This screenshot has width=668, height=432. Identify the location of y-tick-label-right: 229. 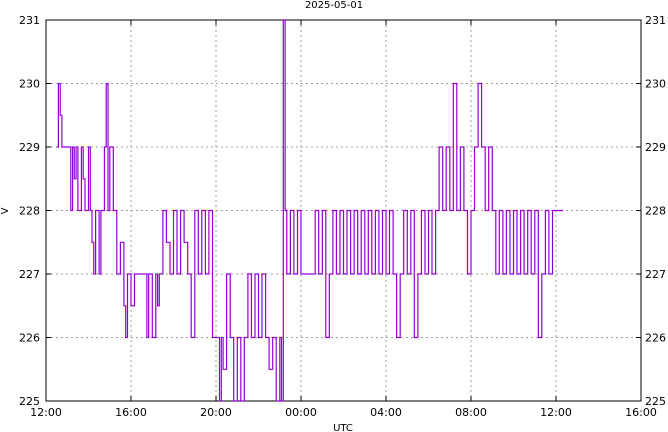
(655, 147).